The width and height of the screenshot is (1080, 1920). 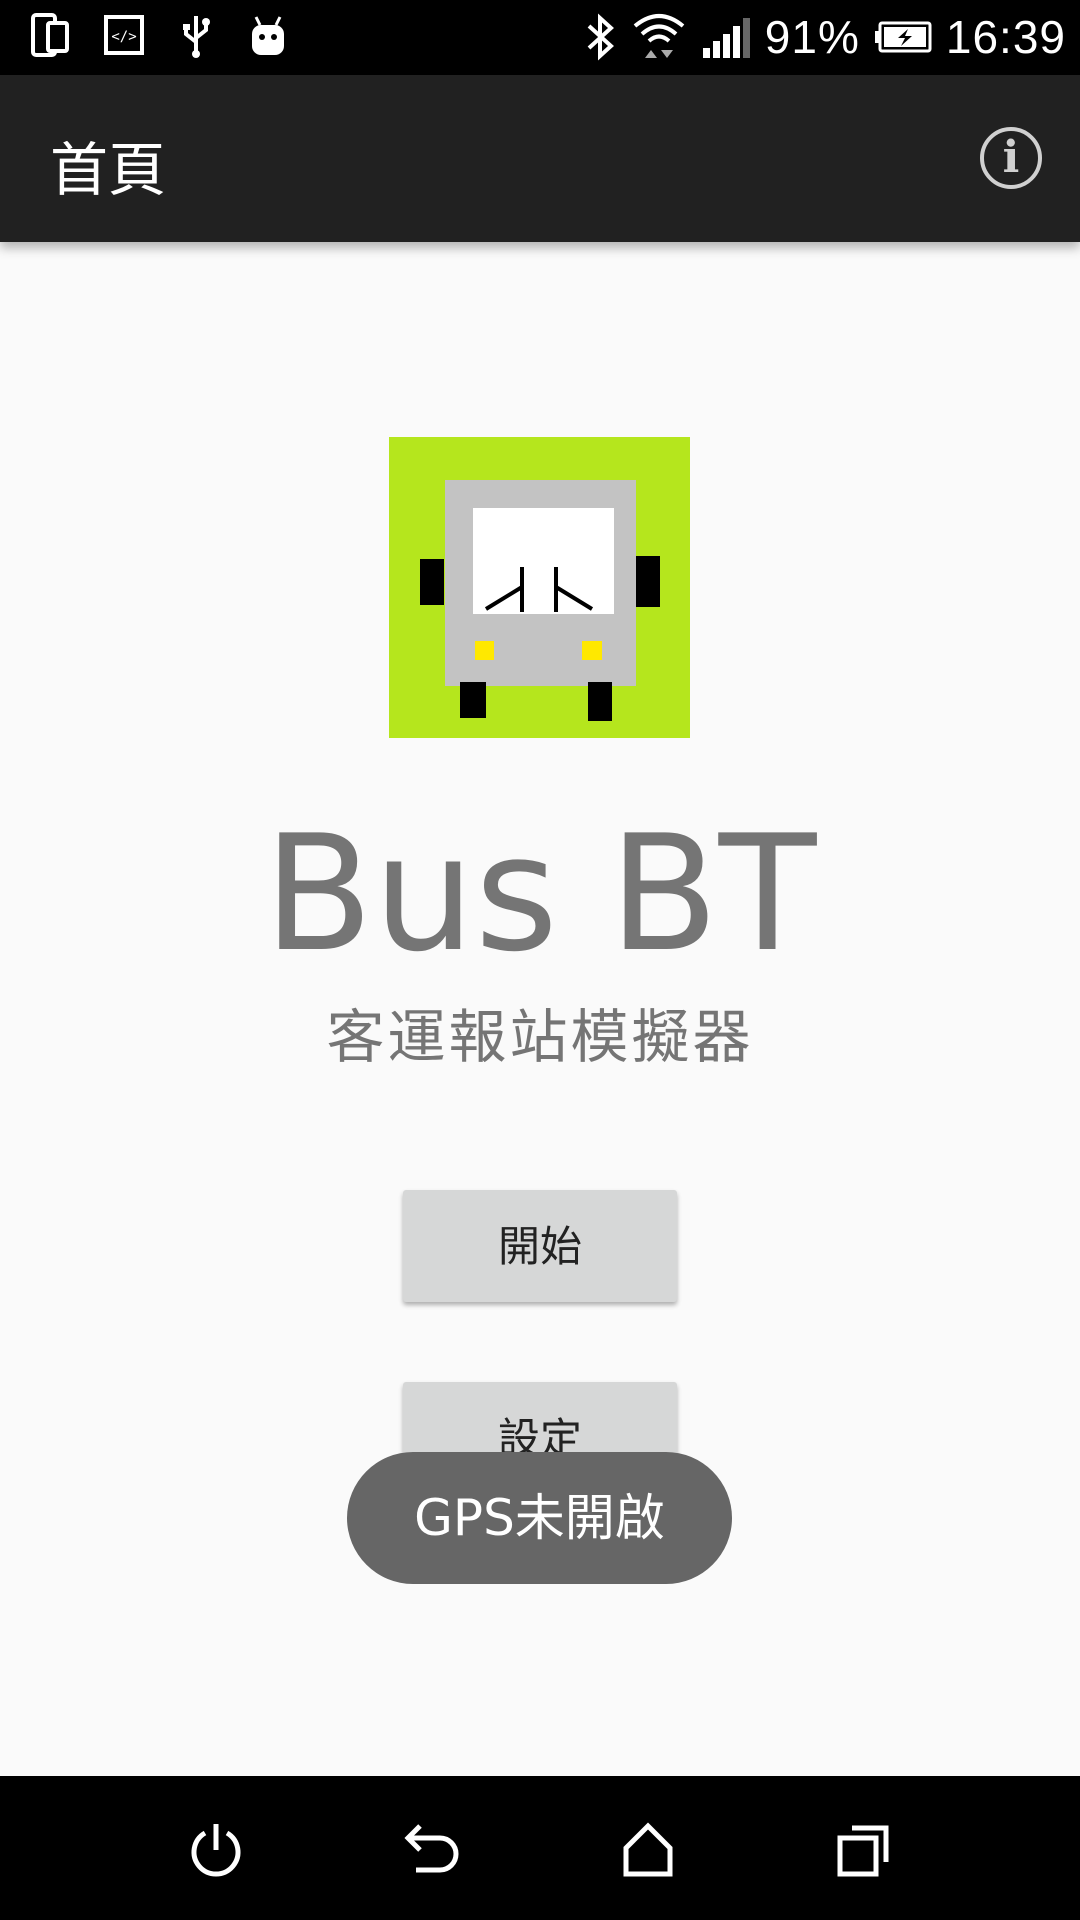 I want to click on page-title: 首頁, so click(x=108, y=170).